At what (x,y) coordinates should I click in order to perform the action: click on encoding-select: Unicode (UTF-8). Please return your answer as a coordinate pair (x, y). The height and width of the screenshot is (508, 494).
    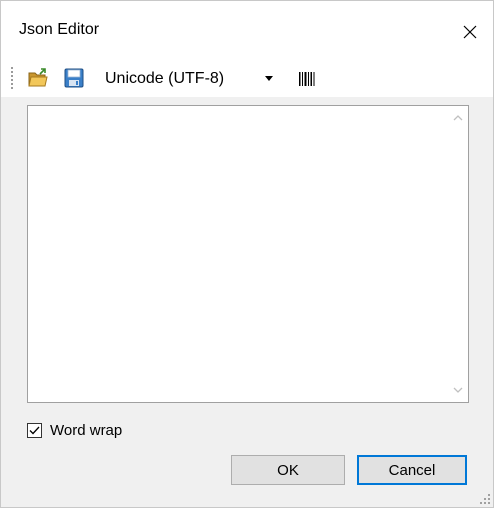
    Looking at the image, I should click on (192, 79).